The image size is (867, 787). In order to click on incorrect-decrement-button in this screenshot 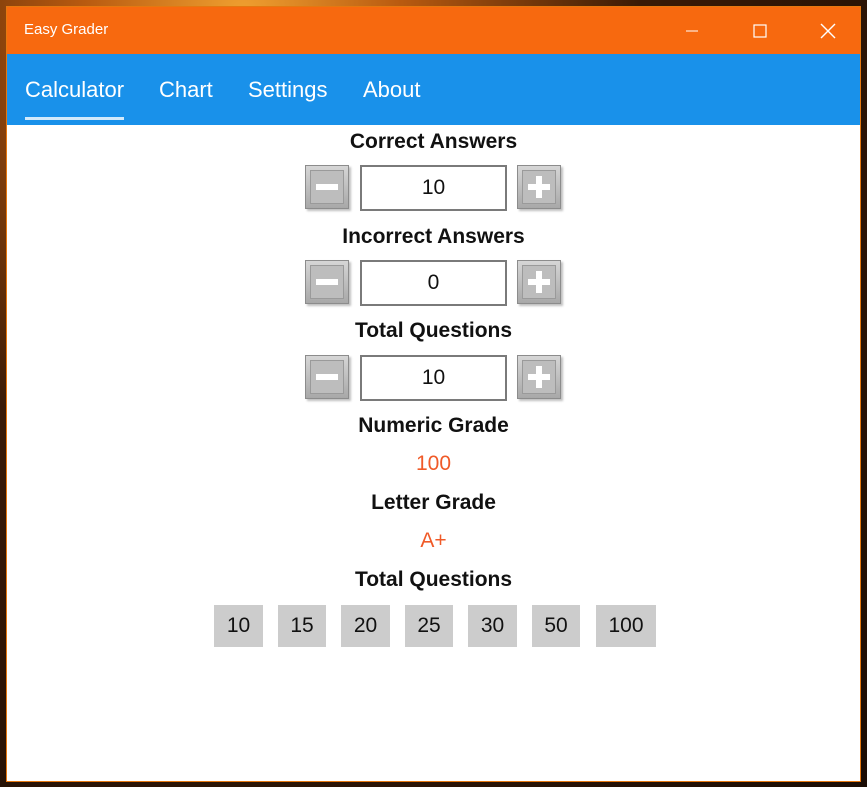, I will do `click(327, 282)`.